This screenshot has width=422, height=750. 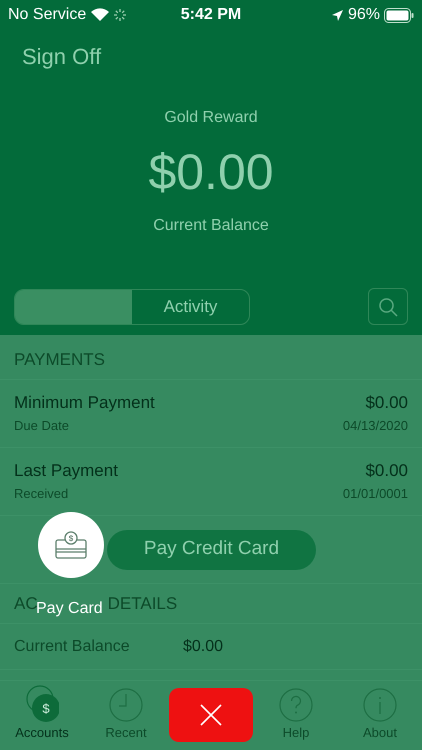 What do you see at coordinates (380, 704) in the screenshot?
I see `info-icon` at bounding box center [380, 704].